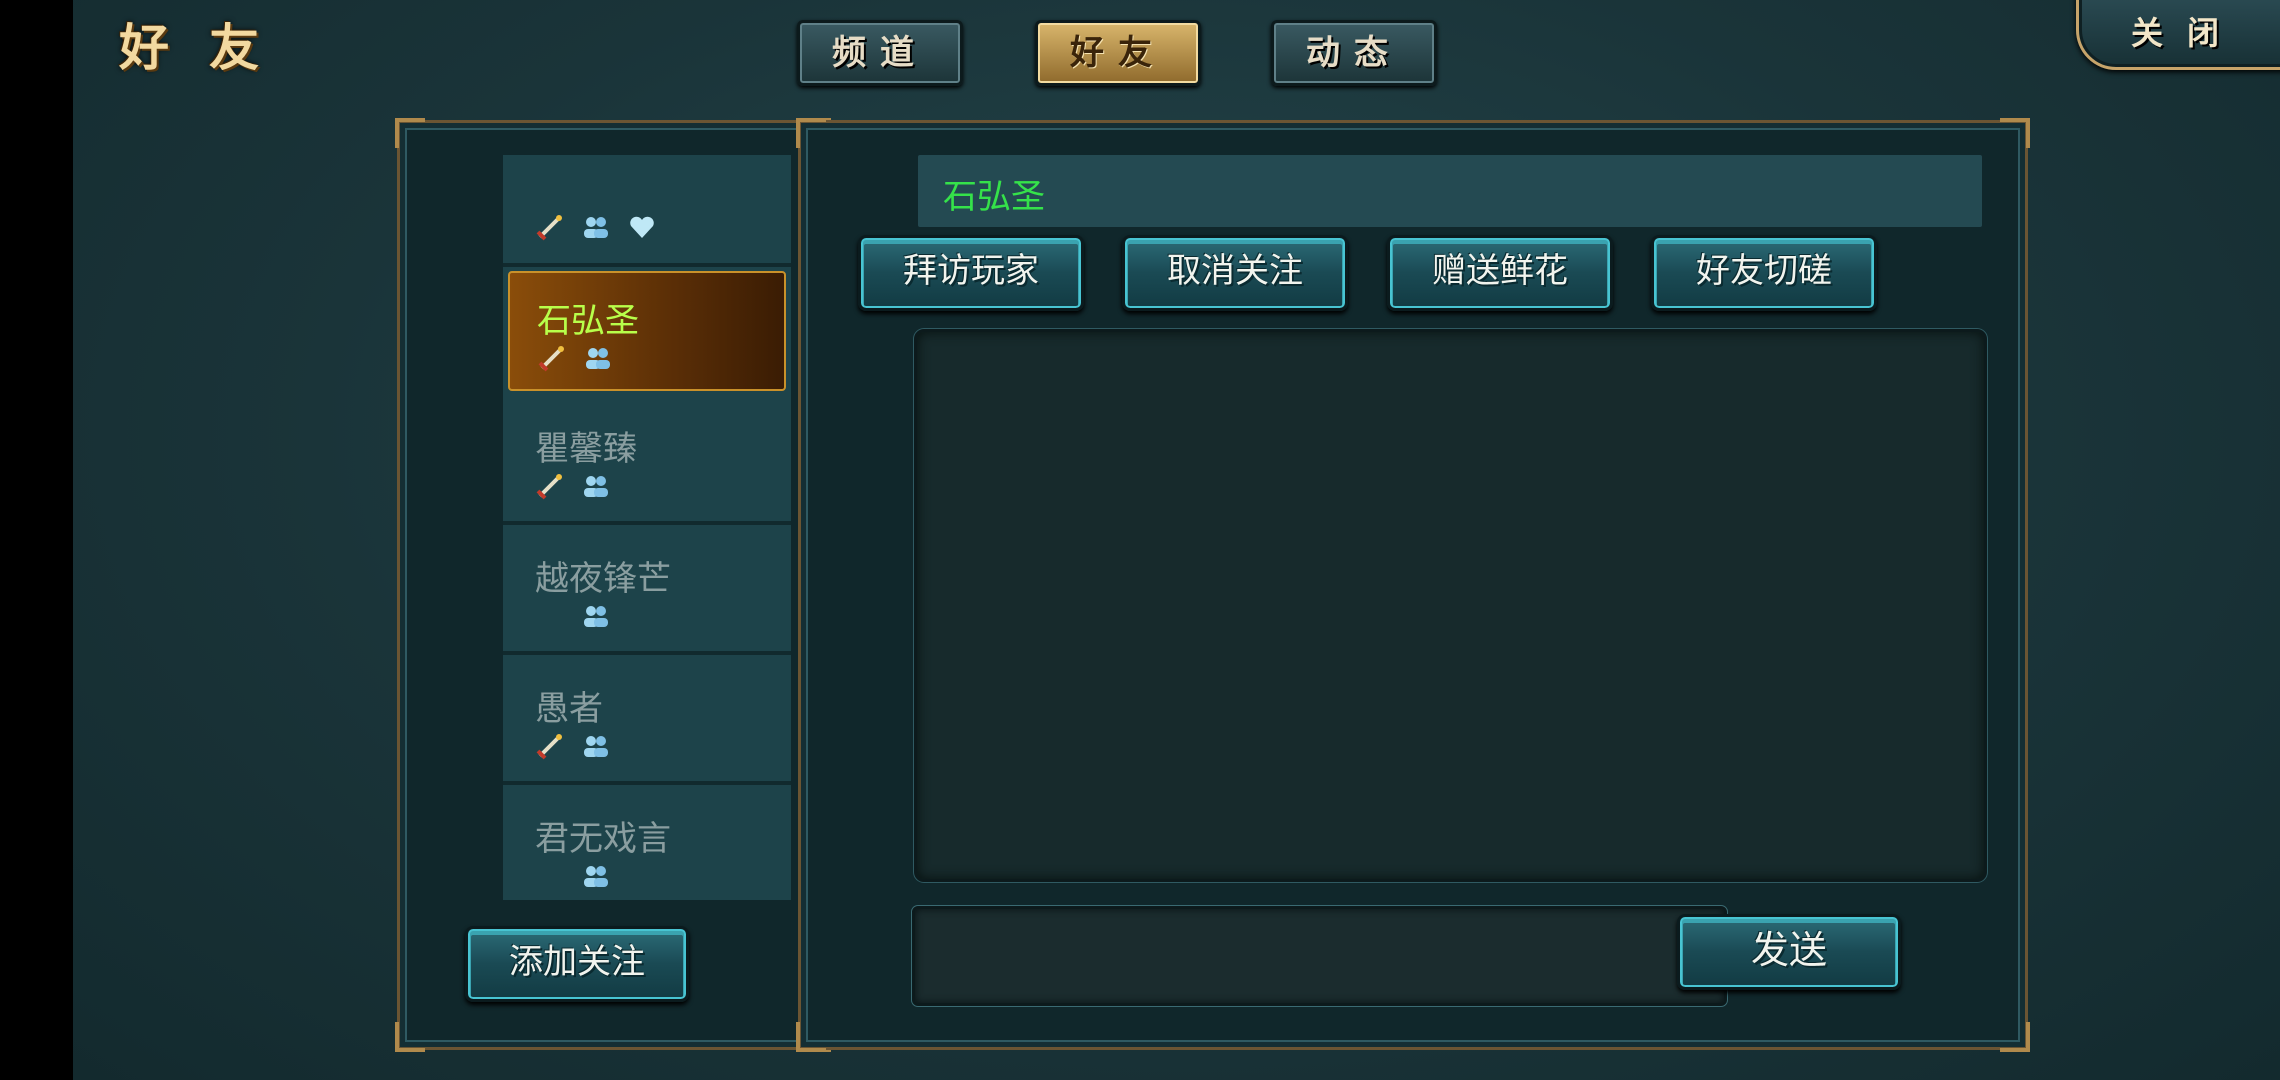  Describe the element at coordinates (569, 709) in the screenshot. I see `friend-name: 愚者` at that location.